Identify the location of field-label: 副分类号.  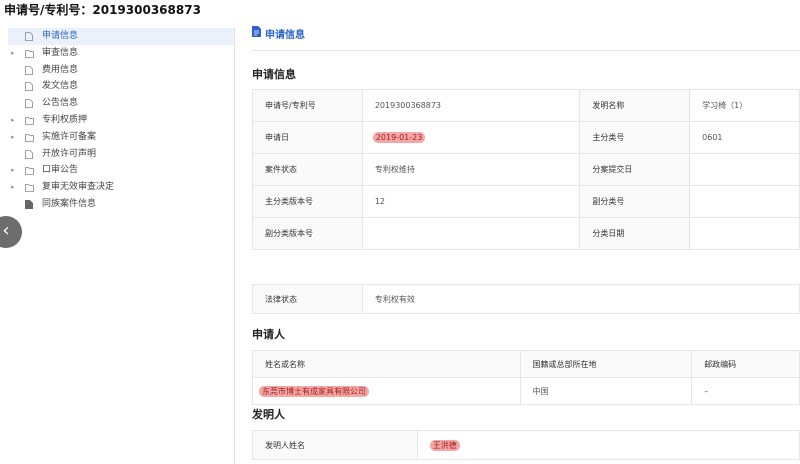
(635, 201).